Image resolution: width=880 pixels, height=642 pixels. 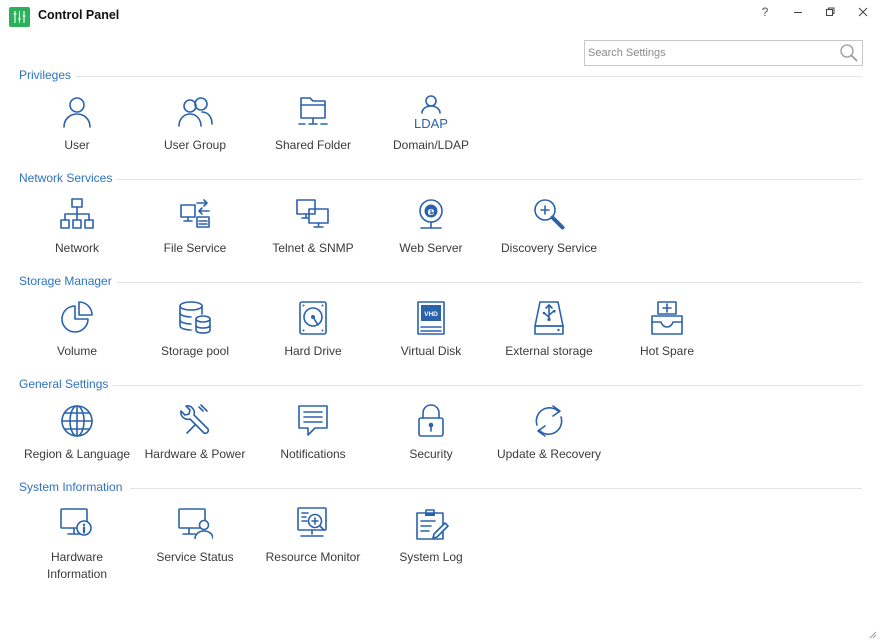 What do you see at coordinates (77, 454) in the screenshot?
I see `item-label: Region & Language` at bounding box center [77, 454].